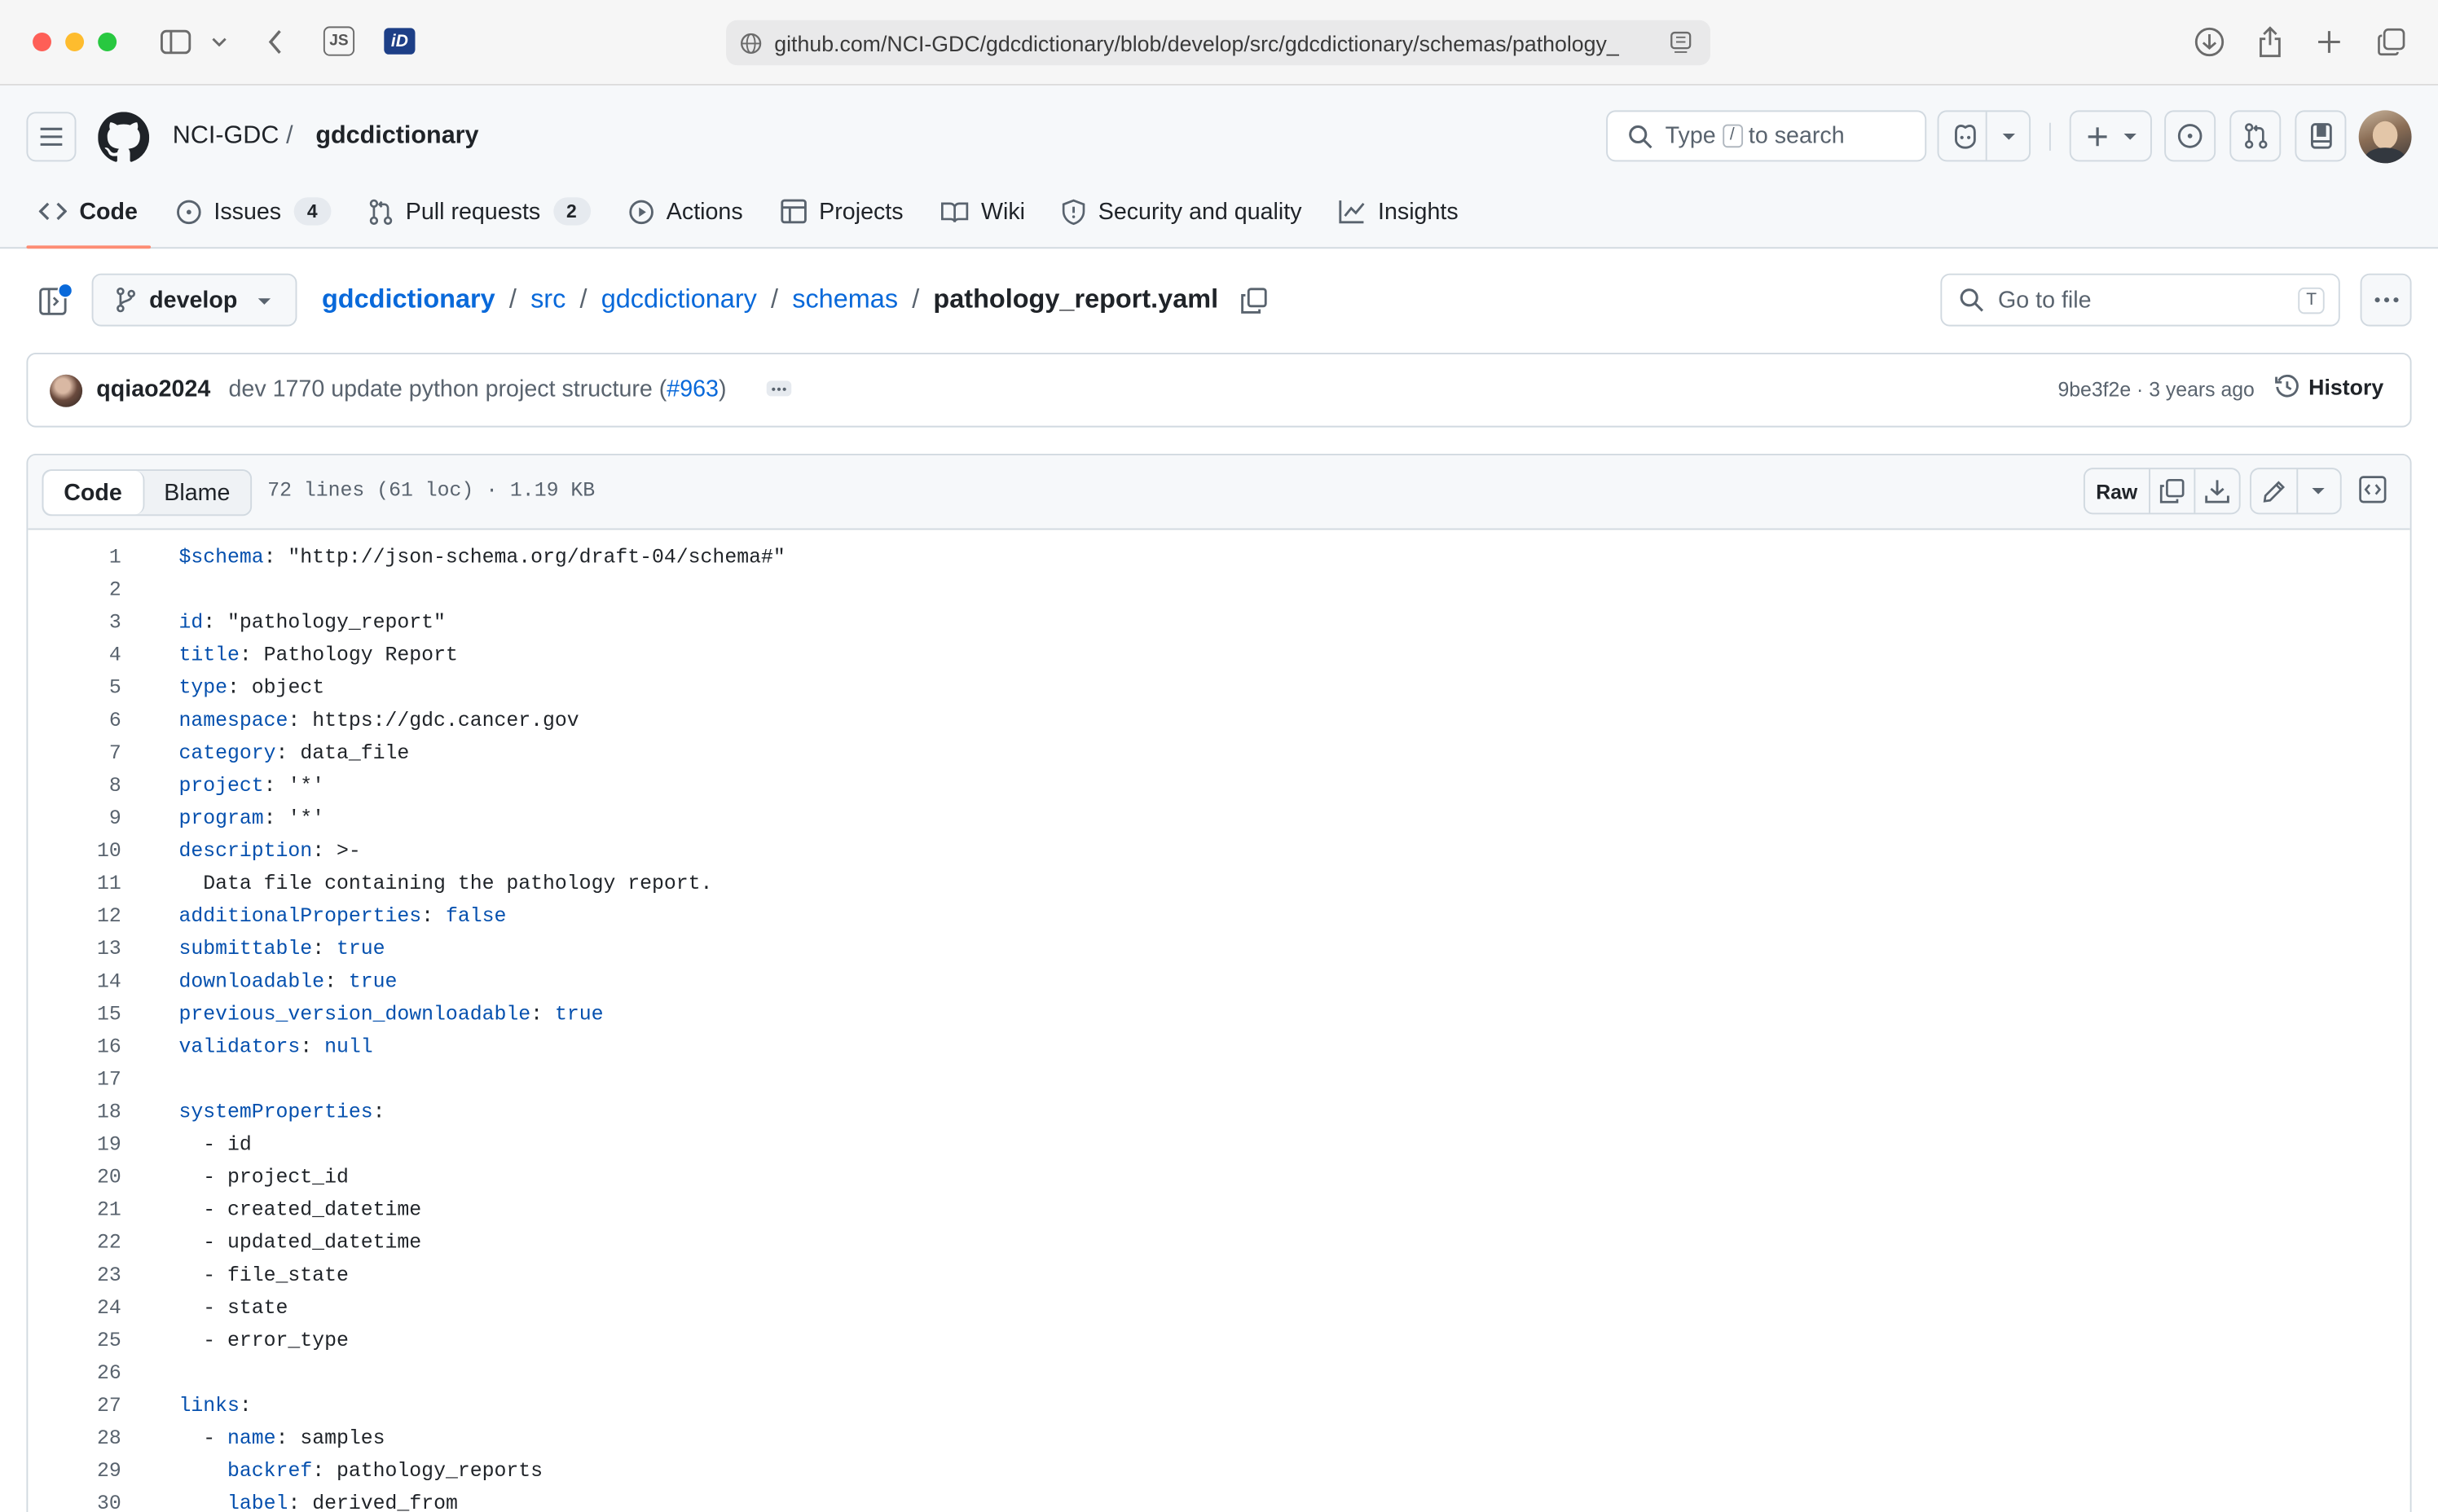  What do you see at coordinates (845, 299) in the screenshot?
I see `breadcrumb-schemas: schemas` at bounding box center [845, 299].